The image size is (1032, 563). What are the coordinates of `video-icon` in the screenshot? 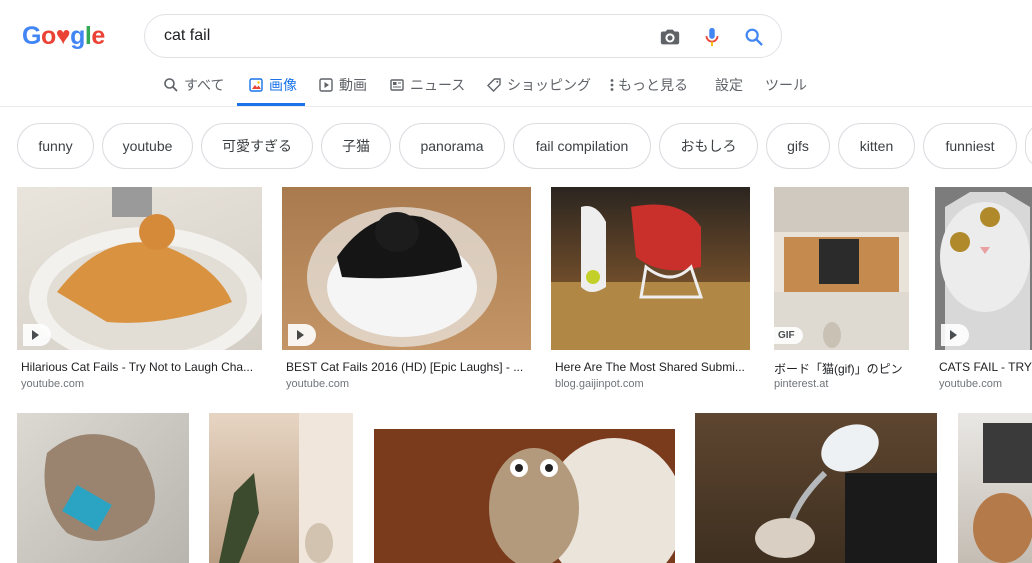 It's located at (326, 85).